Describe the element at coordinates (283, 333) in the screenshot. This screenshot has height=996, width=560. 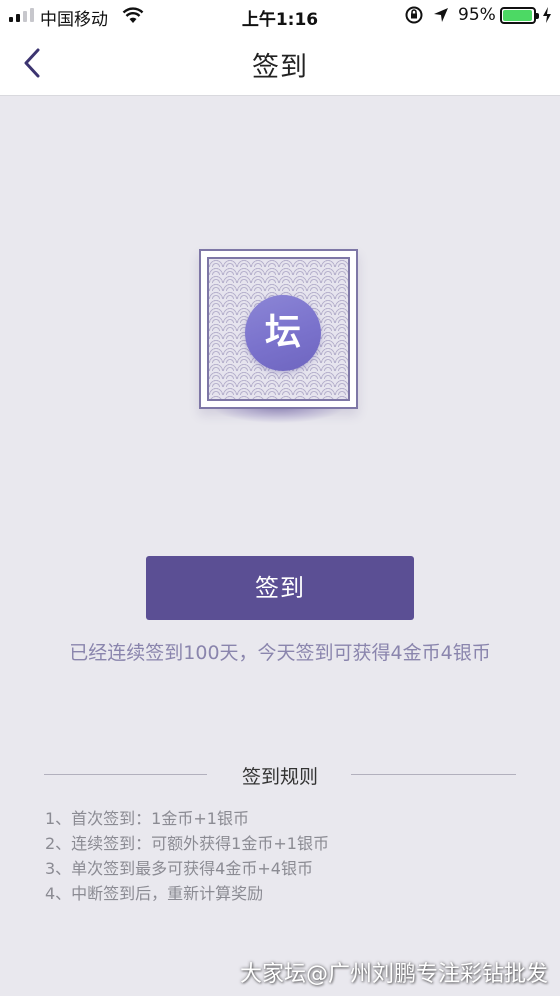
I see `forum-logo-icon: 坛` at that location.